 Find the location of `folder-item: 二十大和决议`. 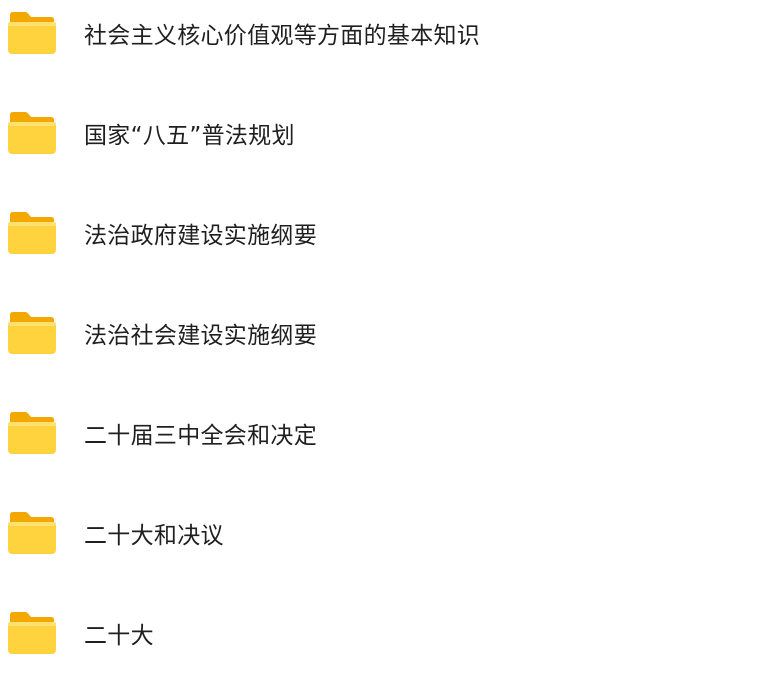

folder-item: 二十大和决议 is located at coordinates (383, 533).